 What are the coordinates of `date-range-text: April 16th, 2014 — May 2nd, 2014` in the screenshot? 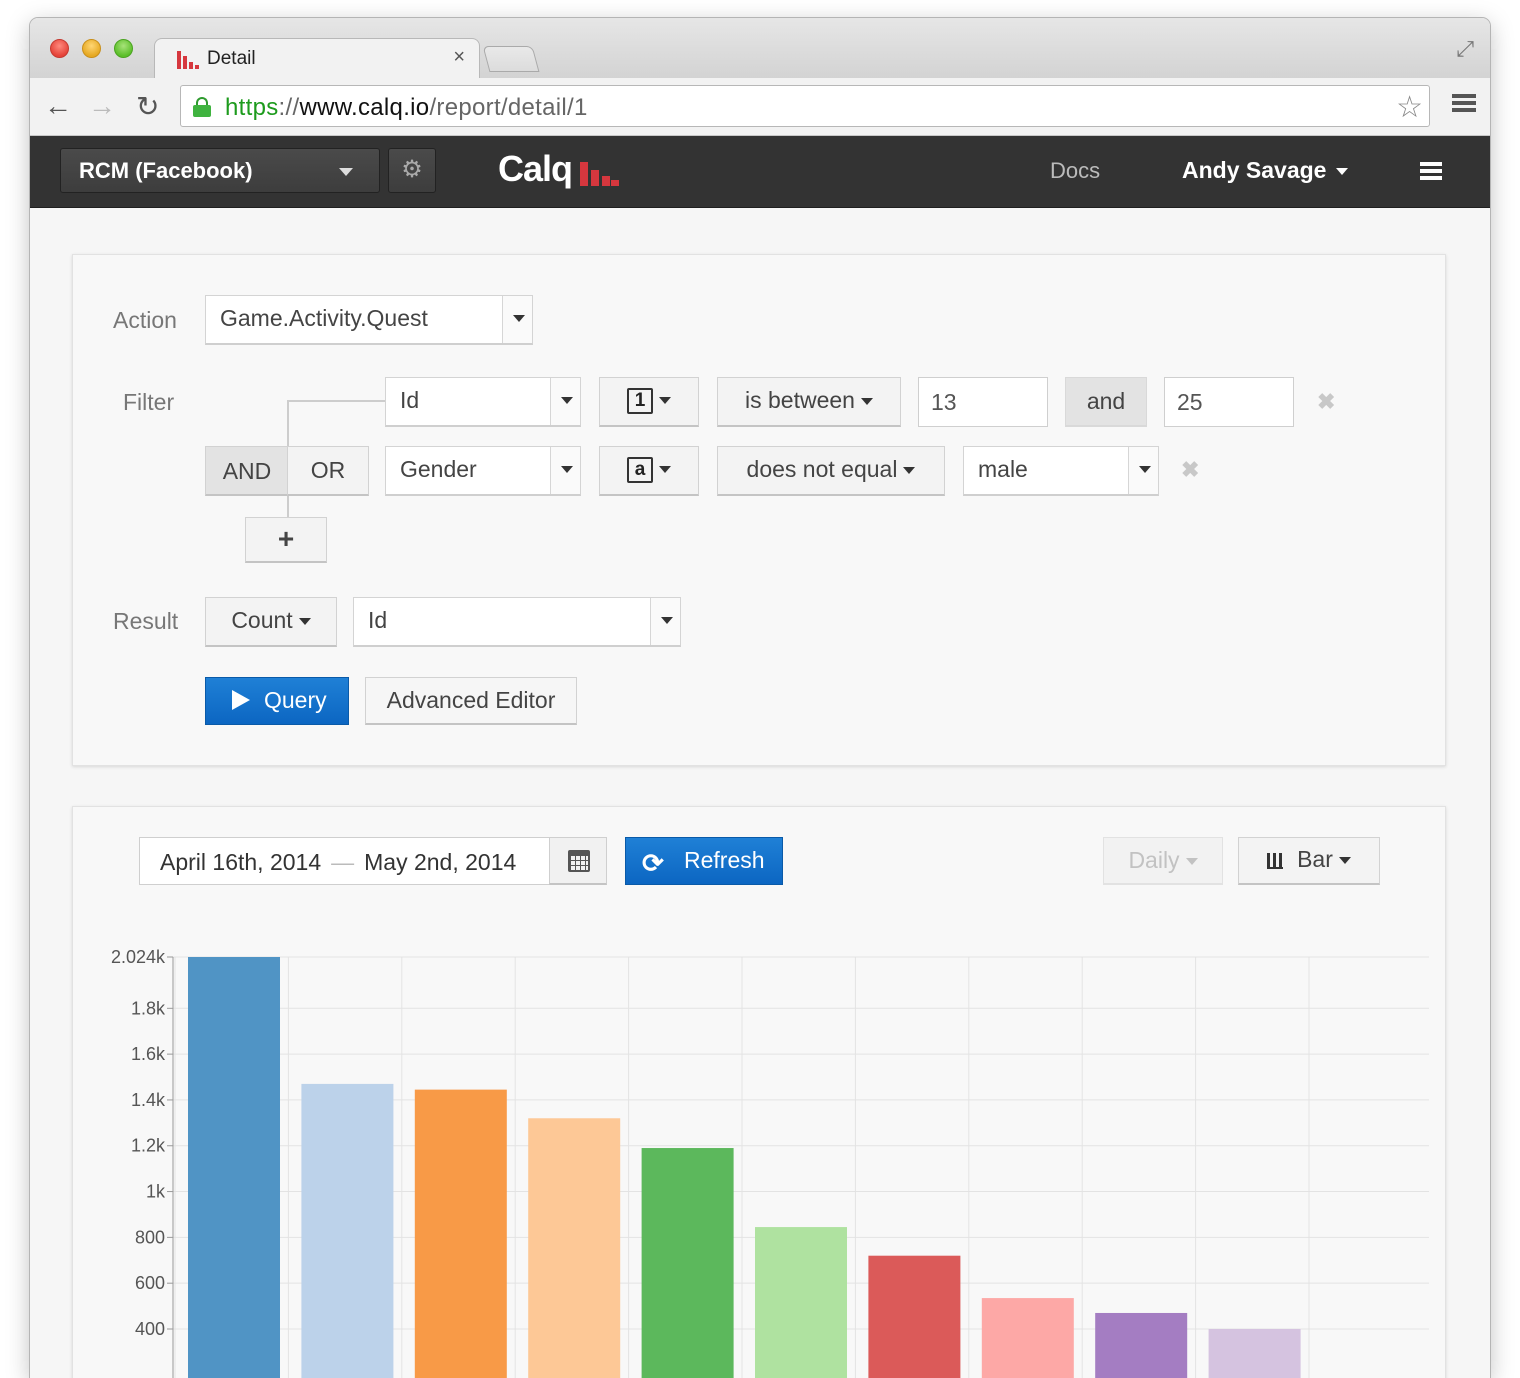 It's located at (338, 862).